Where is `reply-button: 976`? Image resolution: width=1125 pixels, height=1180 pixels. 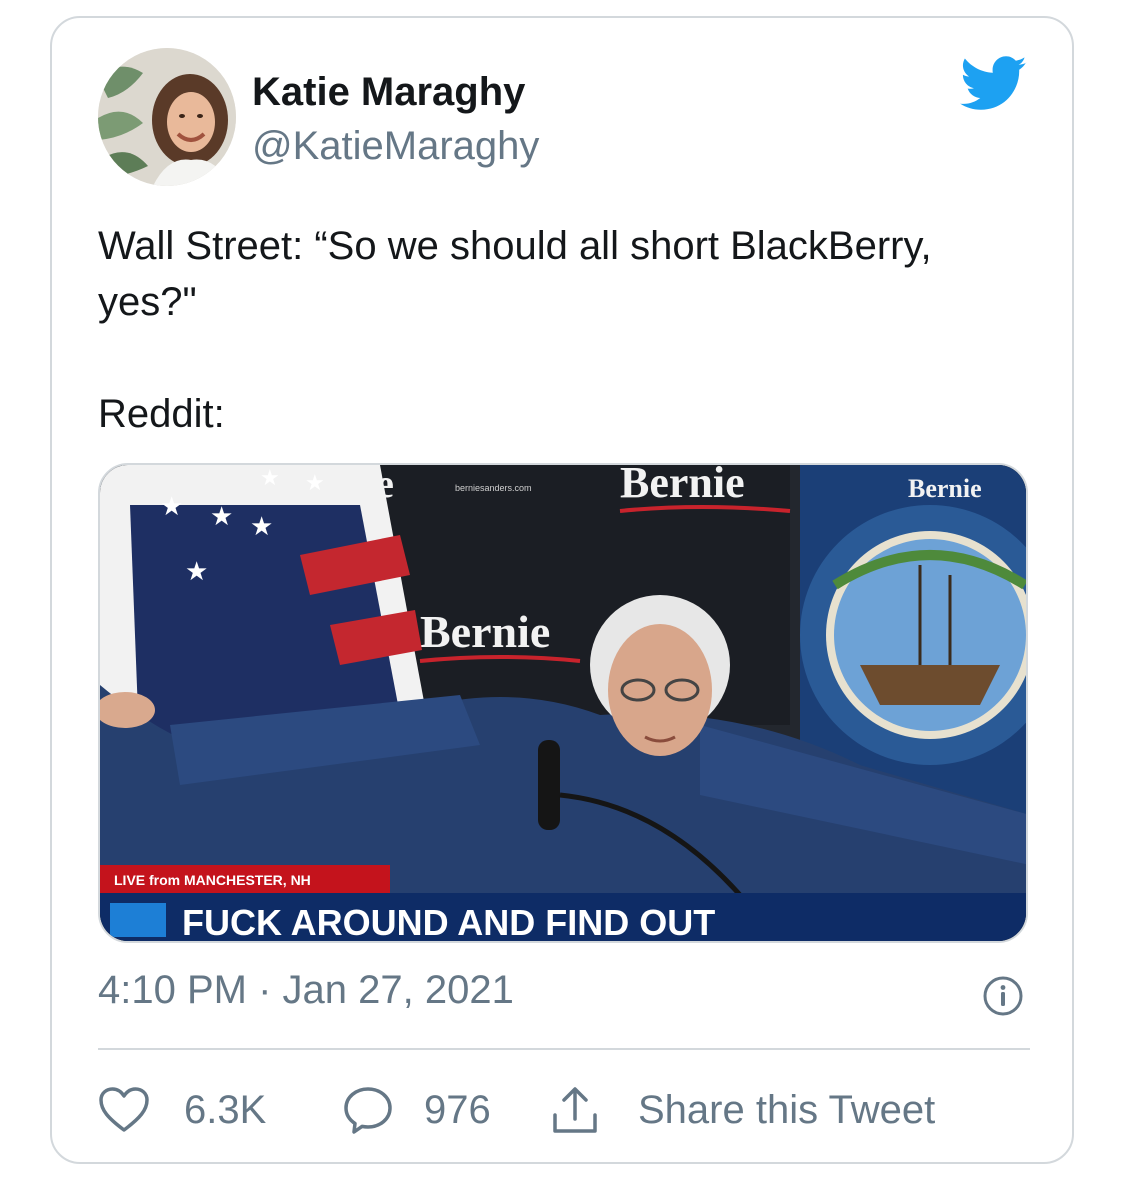
reply-button: 976 is located at coordinates (416, 1110).